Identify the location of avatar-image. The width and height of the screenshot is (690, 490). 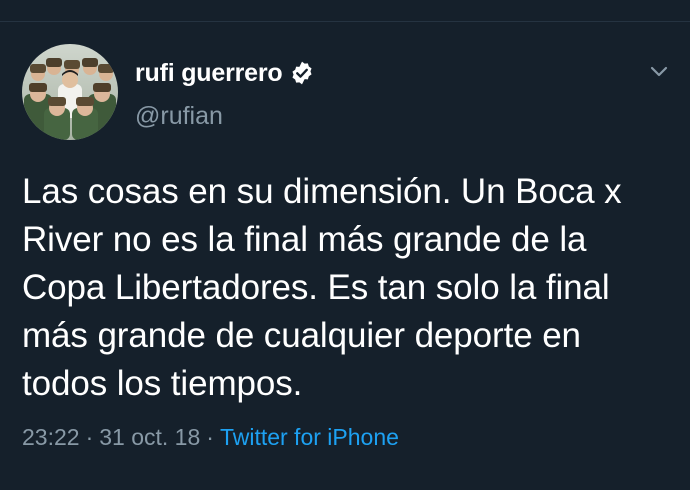
(70, 92).